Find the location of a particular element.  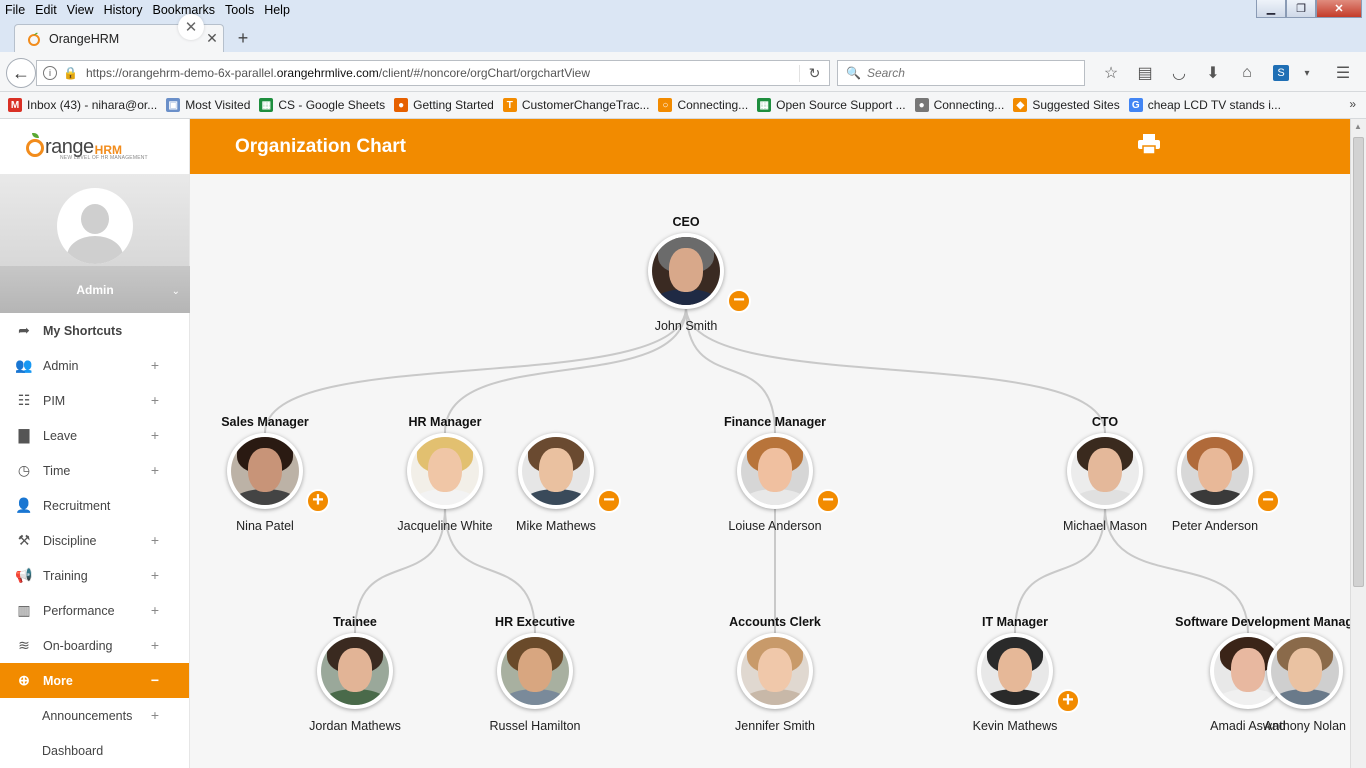

menu-edit: Edit is located at coordinates (46, 10).